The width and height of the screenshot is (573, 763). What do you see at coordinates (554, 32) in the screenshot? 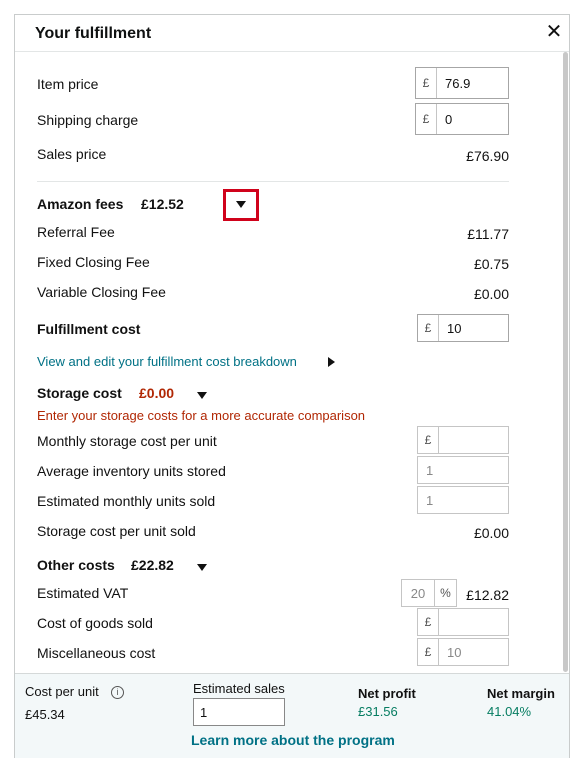
I see `close-icon: ✕` at bounding box center [554, 32].